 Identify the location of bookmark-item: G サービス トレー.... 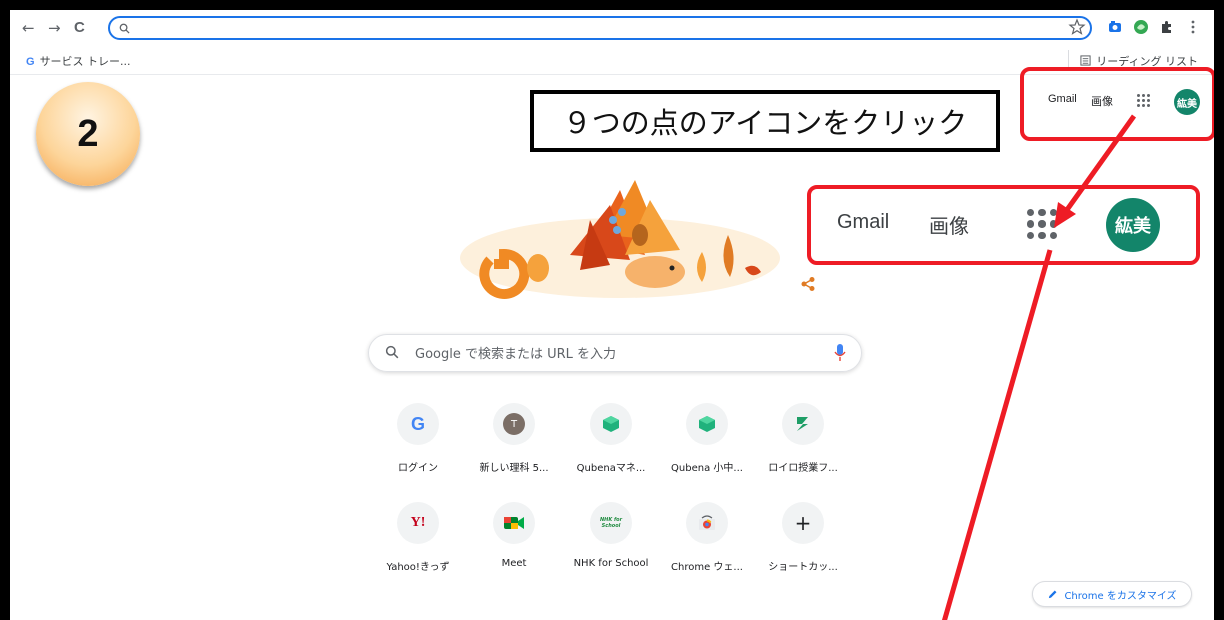
(78, 61).